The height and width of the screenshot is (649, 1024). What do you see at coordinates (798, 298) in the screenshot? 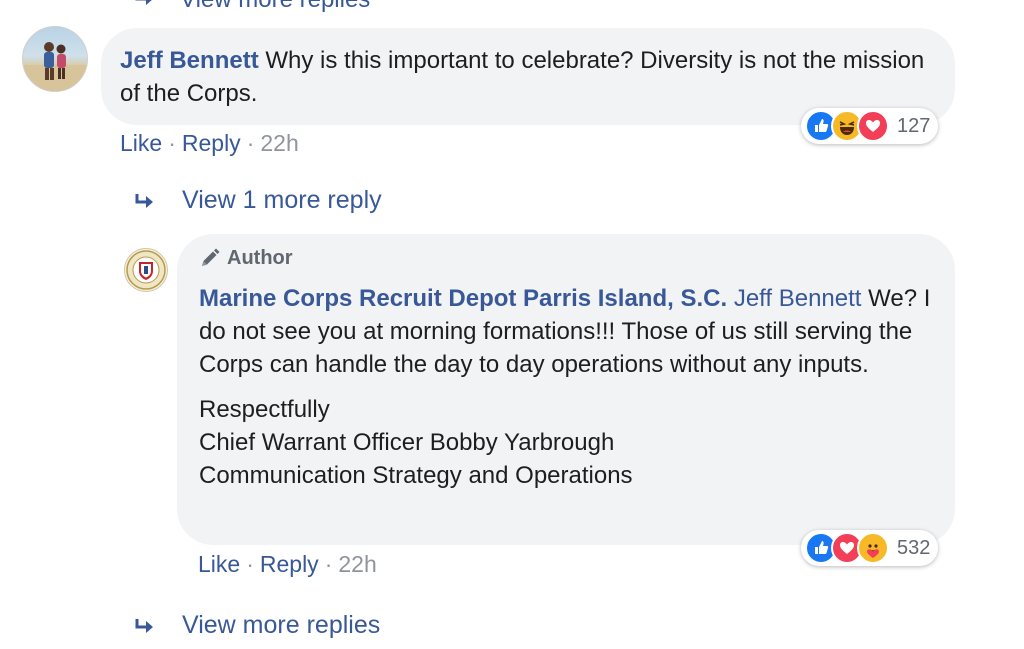
I see `mention-link: Jeff Bennett` at bounding box center [798, 298].